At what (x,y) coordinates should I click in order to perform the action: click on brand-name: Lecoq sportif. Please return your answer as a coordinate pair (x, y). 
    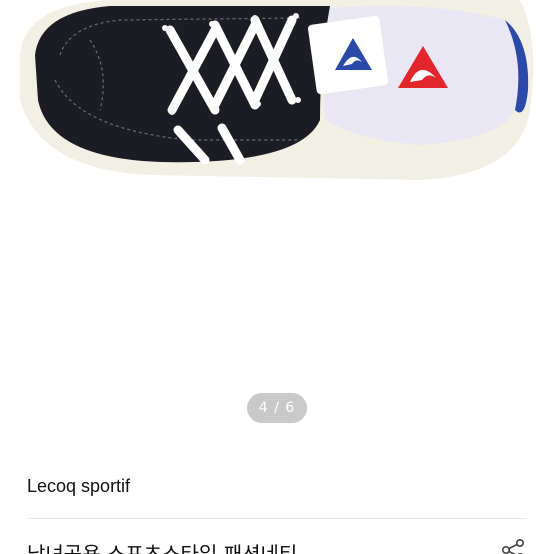
    Looking at the image, I should click on (78, 486).